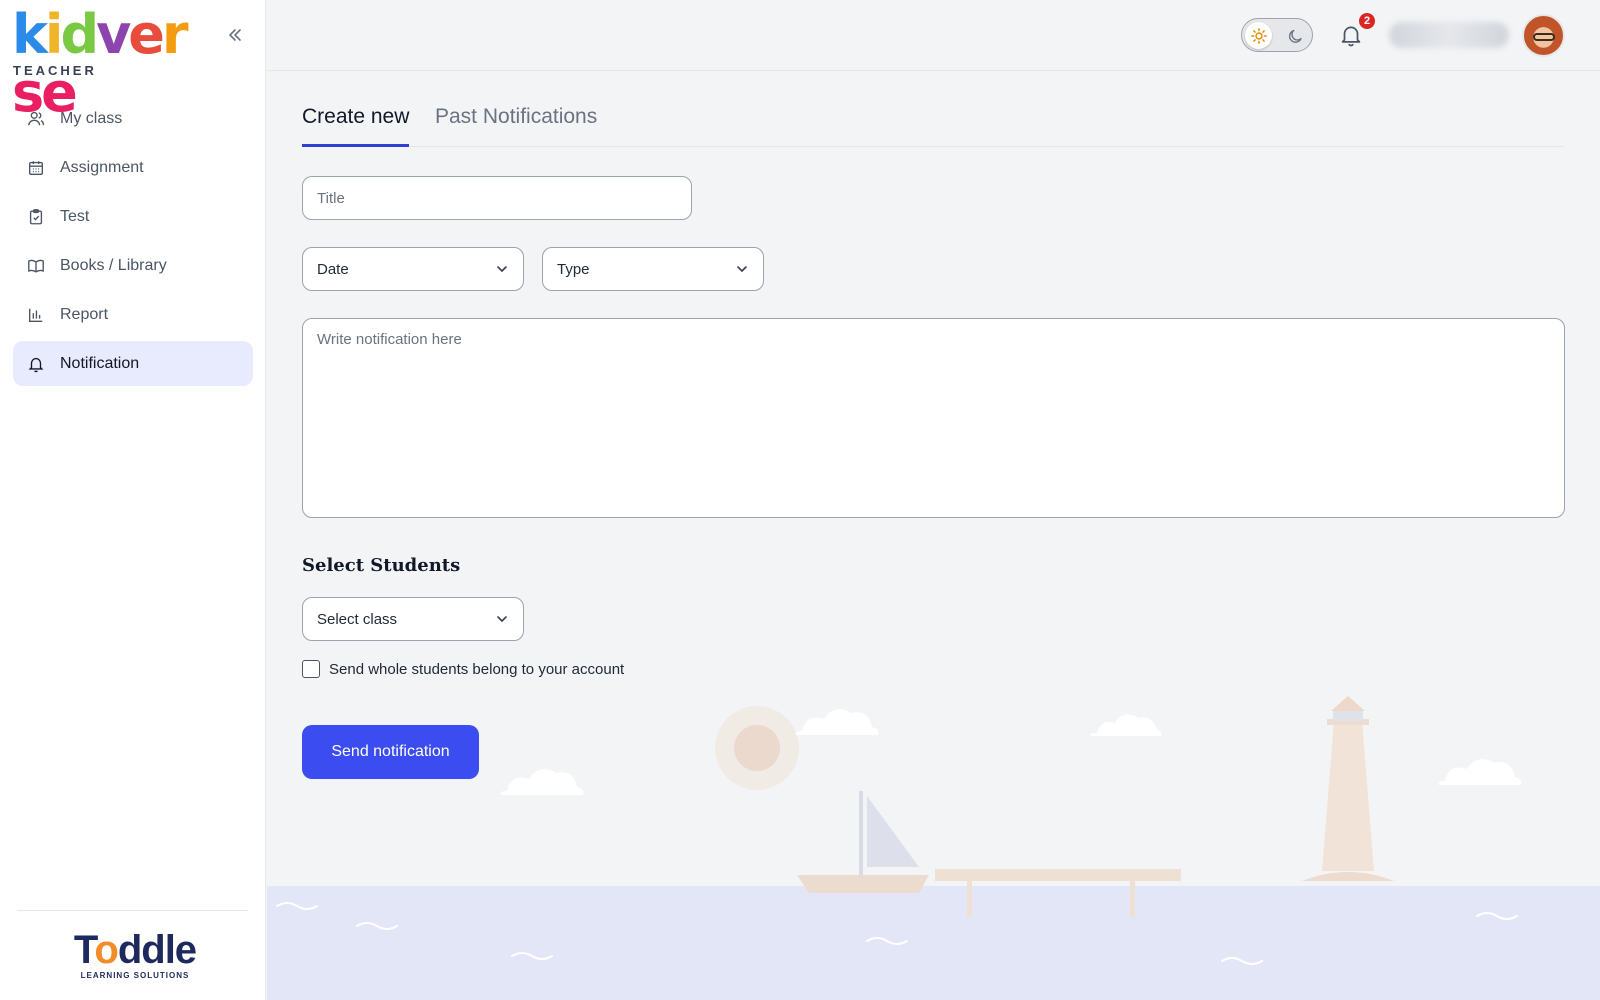 The height and width of the screenshot is (1000, 1600). Describe the element at coordinates (516, 126) in the screenshot. I see `tab-past-notifications: Past Notifications` at that location.